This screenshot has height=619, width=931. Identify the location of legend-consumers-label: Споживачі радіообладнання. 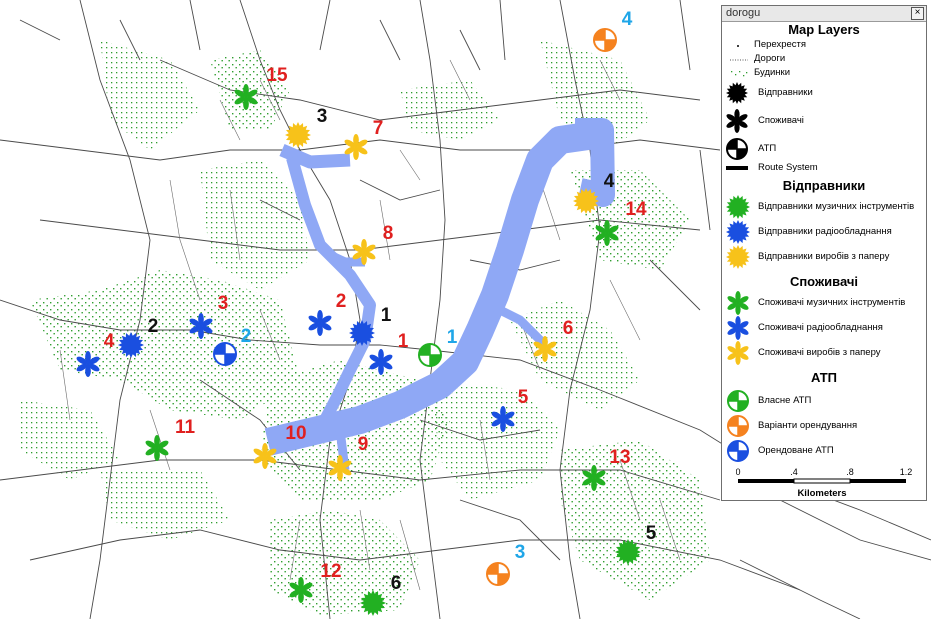
(820, 327).